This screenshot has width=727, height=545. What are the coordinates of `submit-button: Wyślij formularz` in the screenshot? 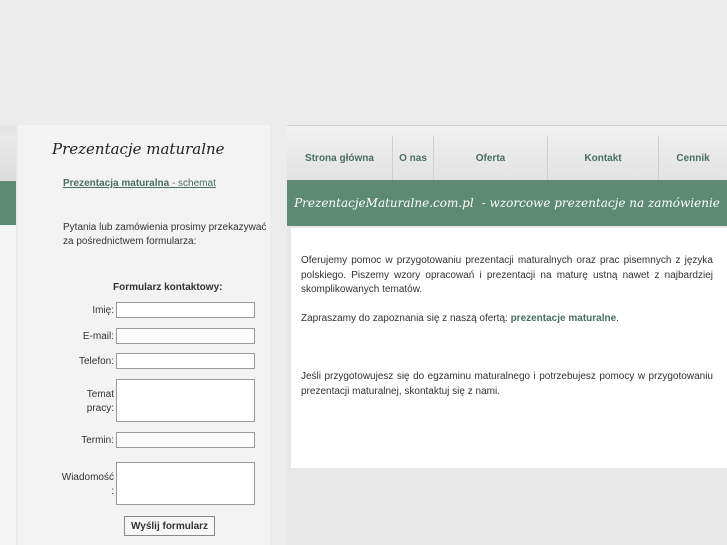 It's located at (170, 526).